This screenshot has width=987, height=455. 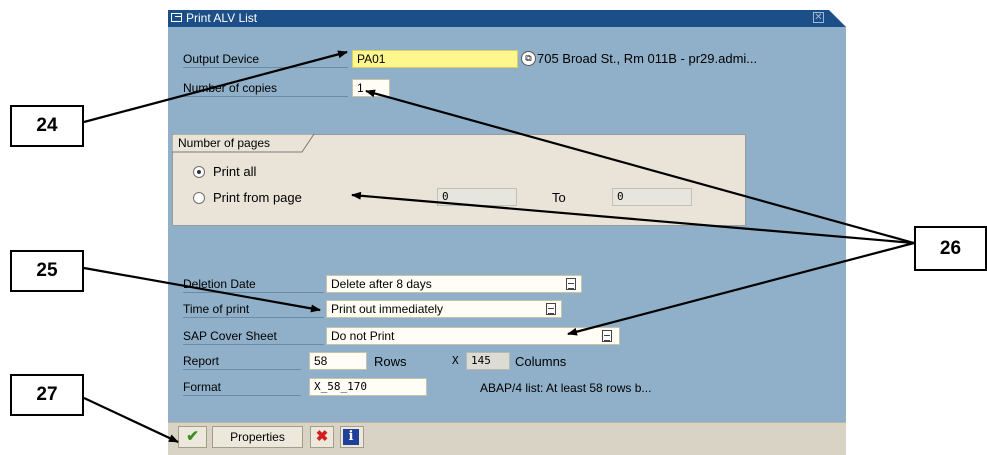 I want to click on arrow-26c, so click(x=741, y=288).